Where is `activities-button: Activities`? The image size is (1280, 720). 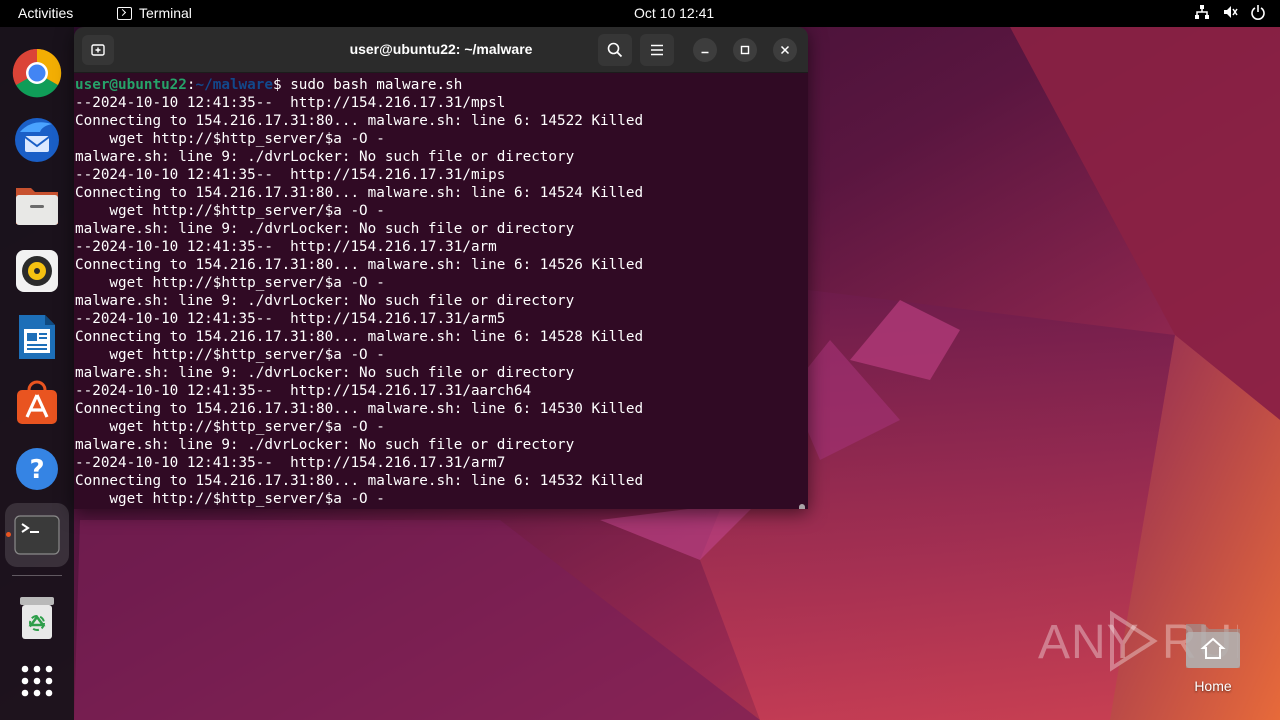
activities-button: Activities is located at coordinates (45, 13).